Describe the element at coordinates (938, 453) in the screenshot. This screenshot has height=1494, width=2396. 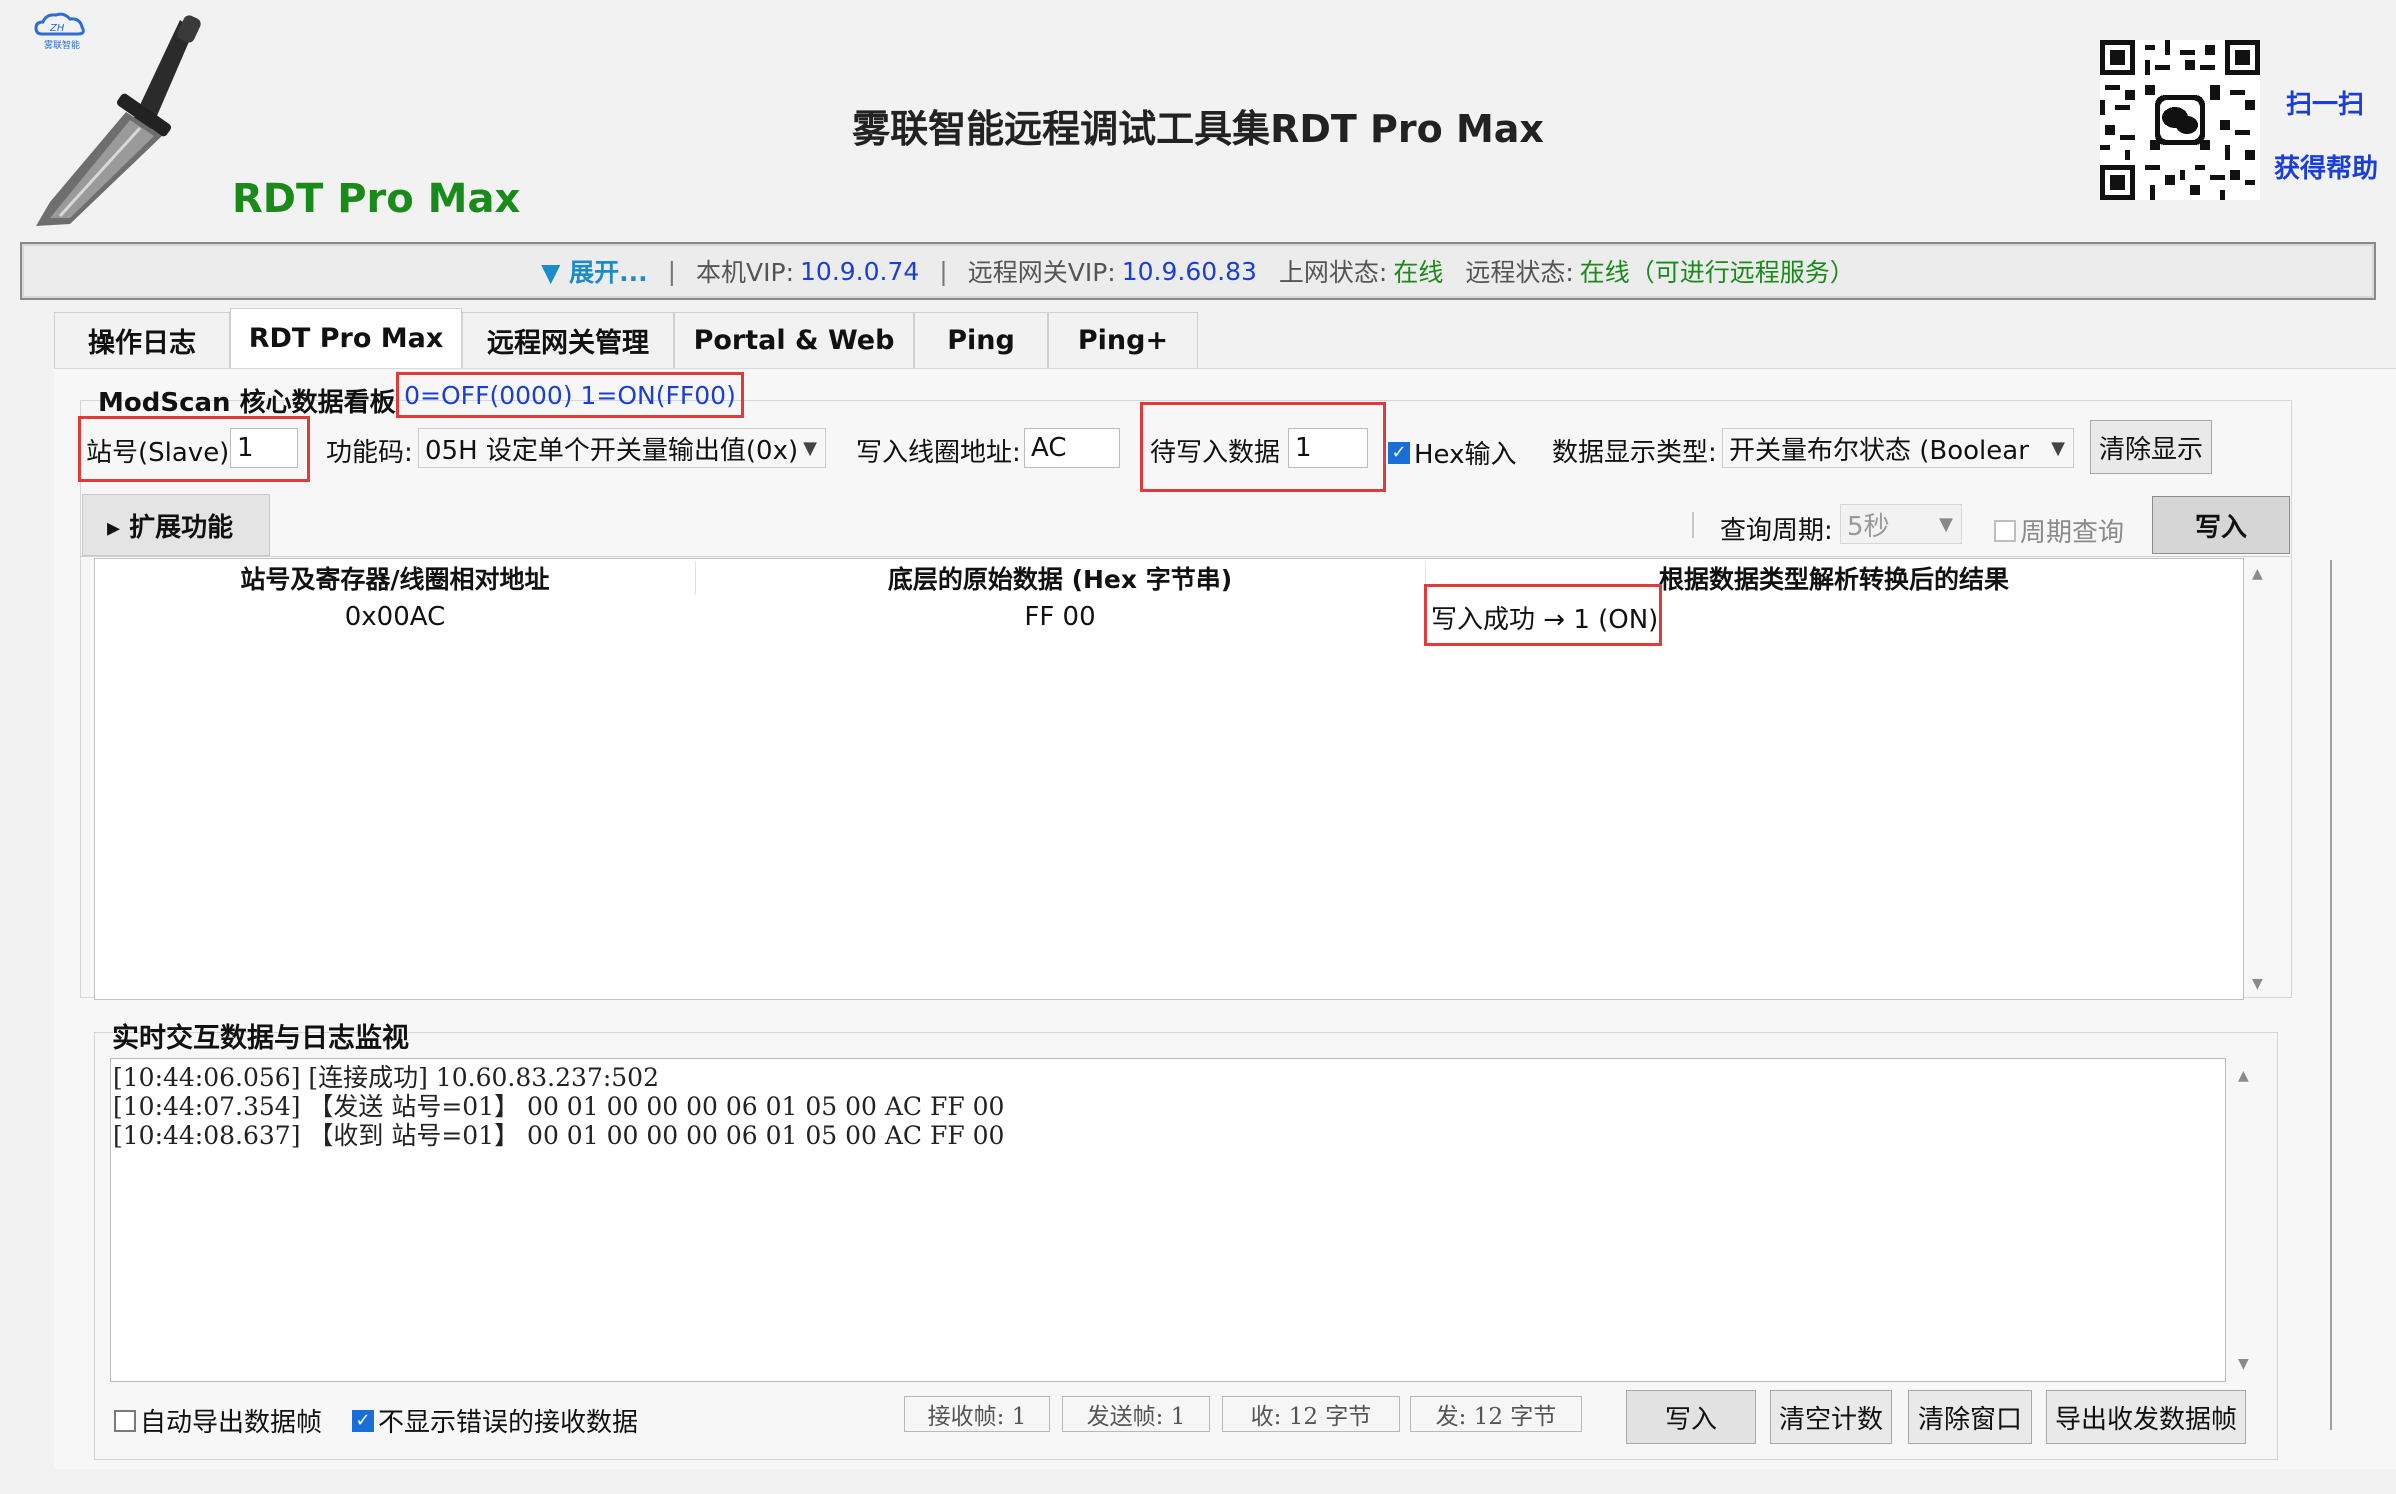
I see `coil-address-label: 写入线圈地址:` at that location.